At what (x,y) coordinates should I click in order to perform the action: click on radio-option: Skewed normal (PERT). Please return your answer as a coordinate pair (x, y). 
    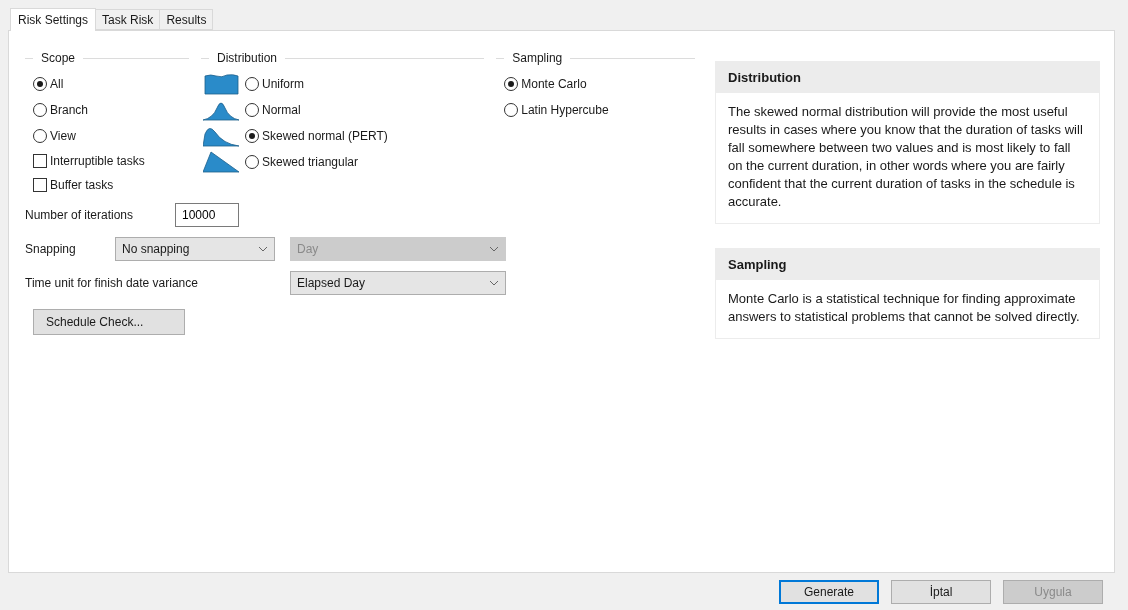
    Looking at the image, I should click on (316, 136).